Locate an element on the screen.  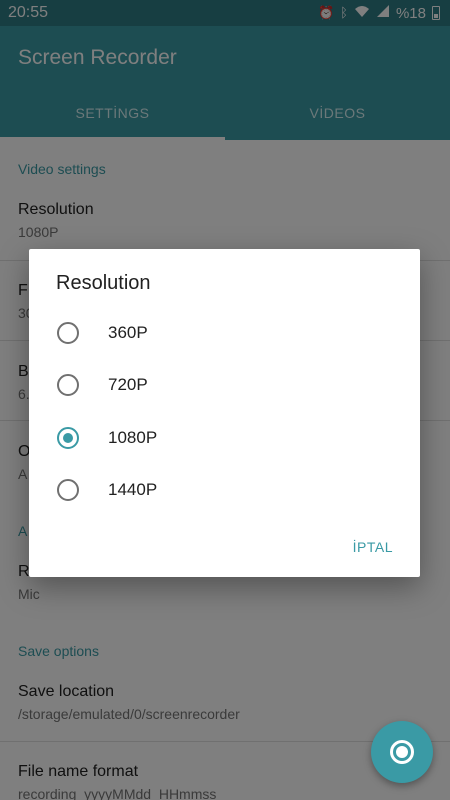
record-fab is located at coordinates (402, 752).